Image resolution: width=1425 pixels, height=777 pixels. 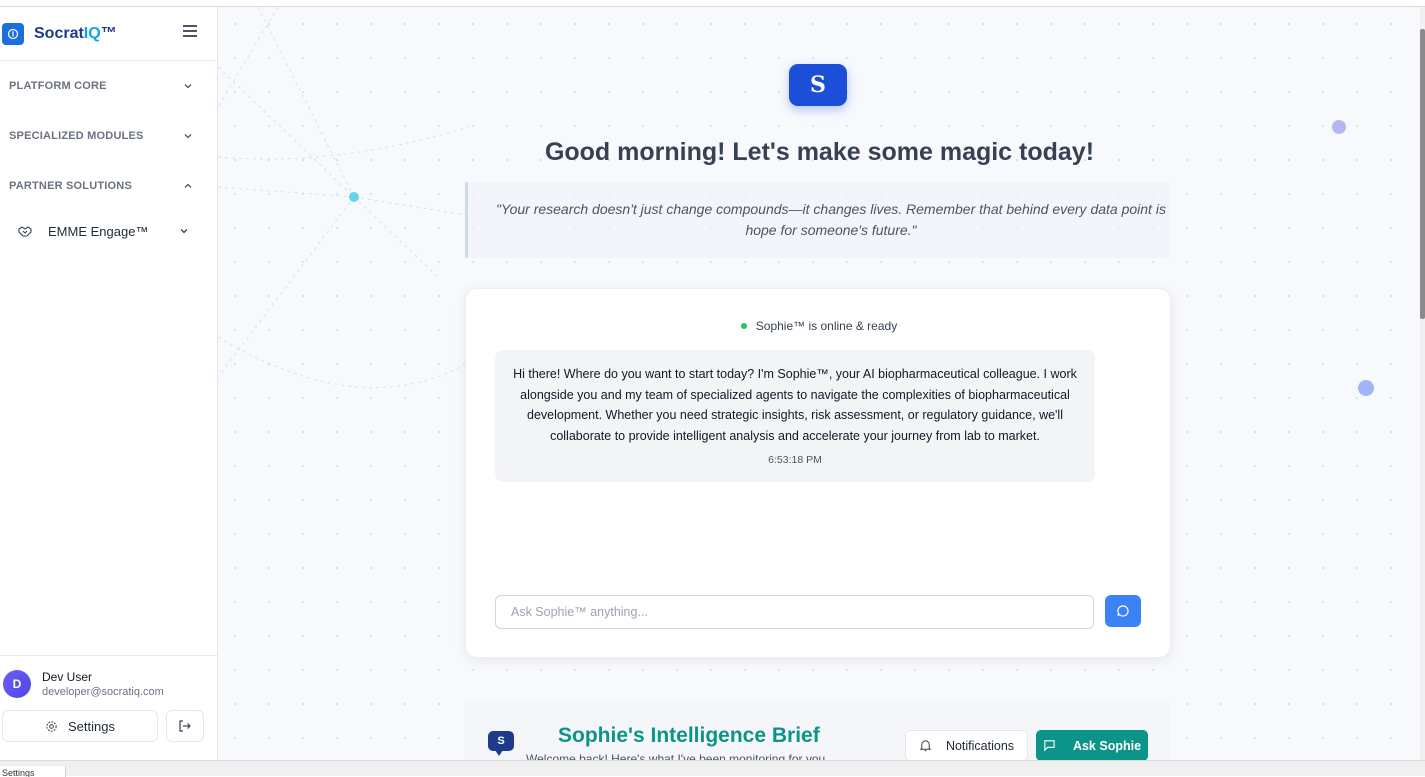 What do you see at coordinates (91, 726) in the screenshot?
I see `settings-label: Settings` at bounding box center [91, 726].